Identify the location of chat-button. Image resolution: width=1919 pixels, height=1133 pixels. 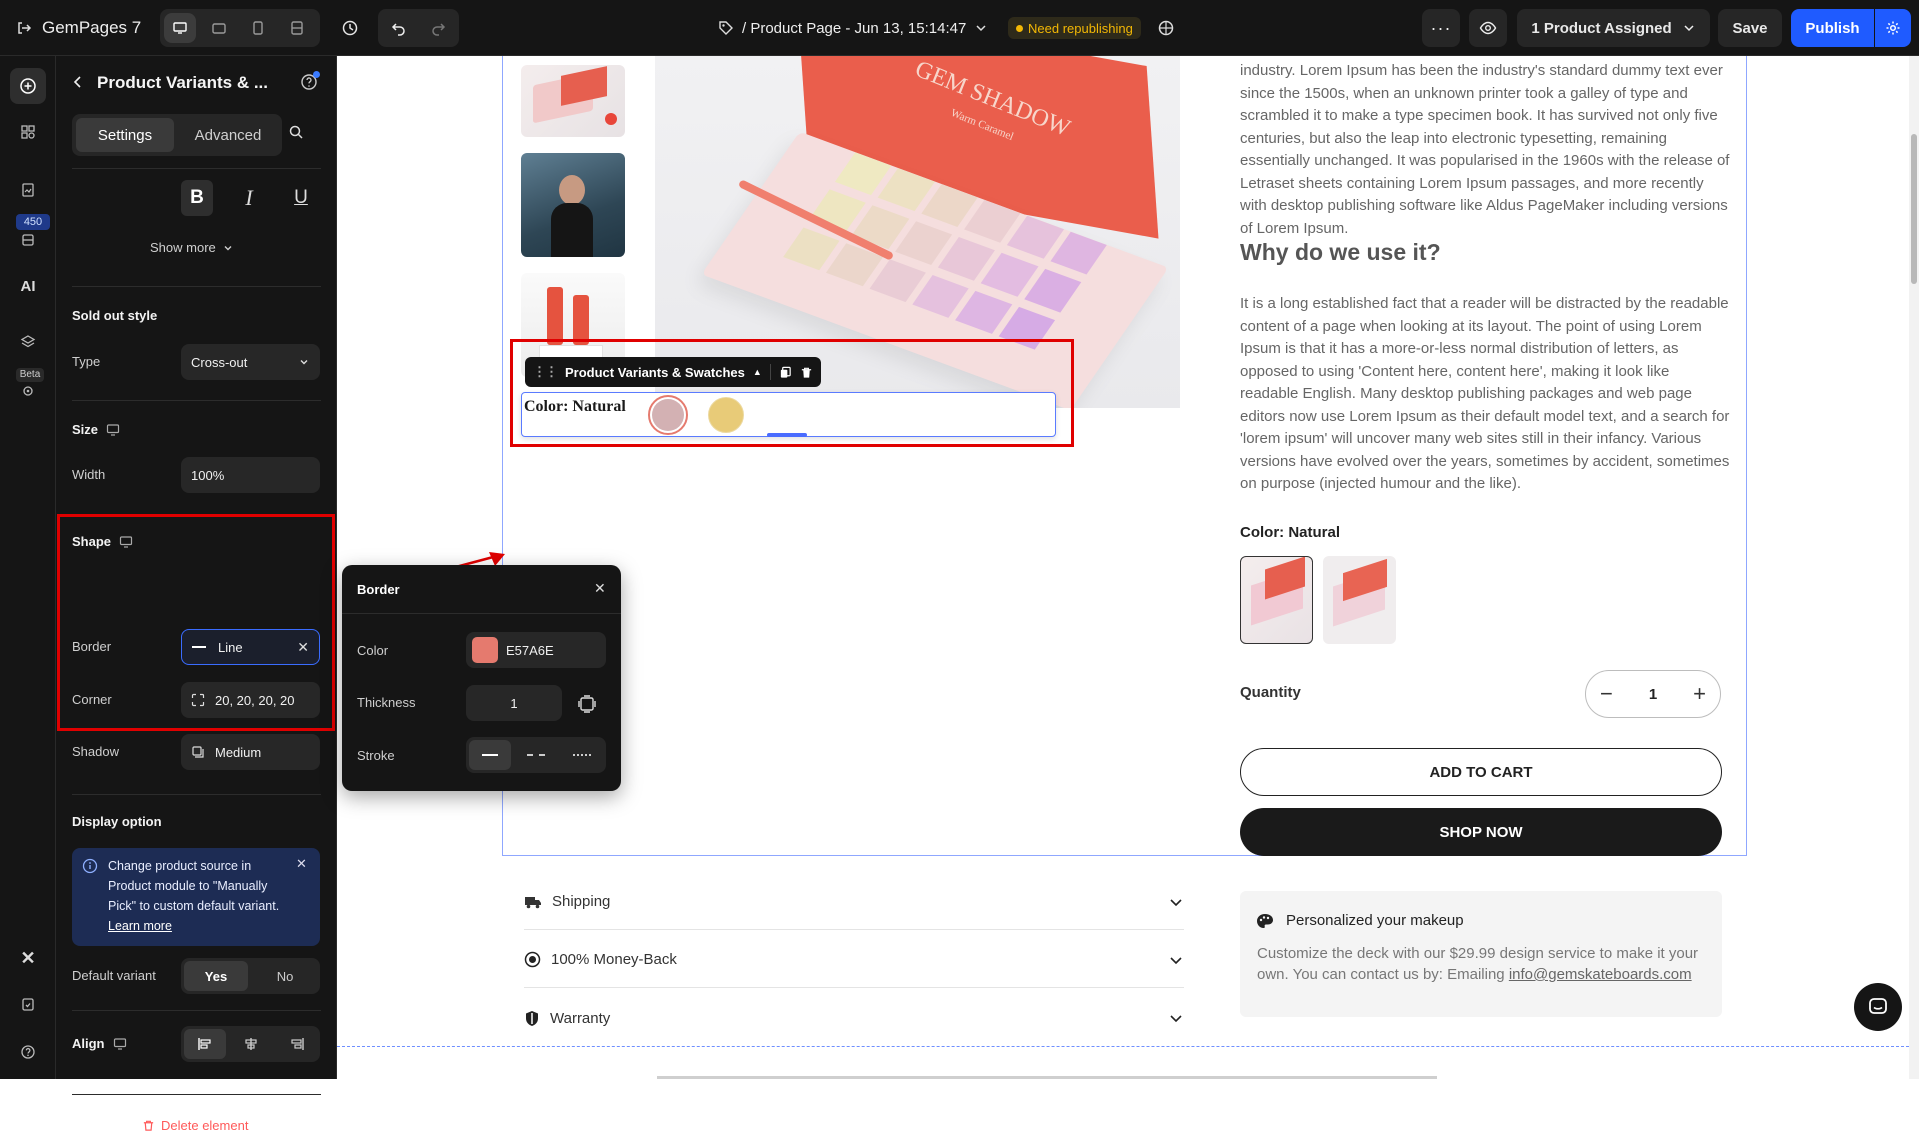
(1878, 1007).